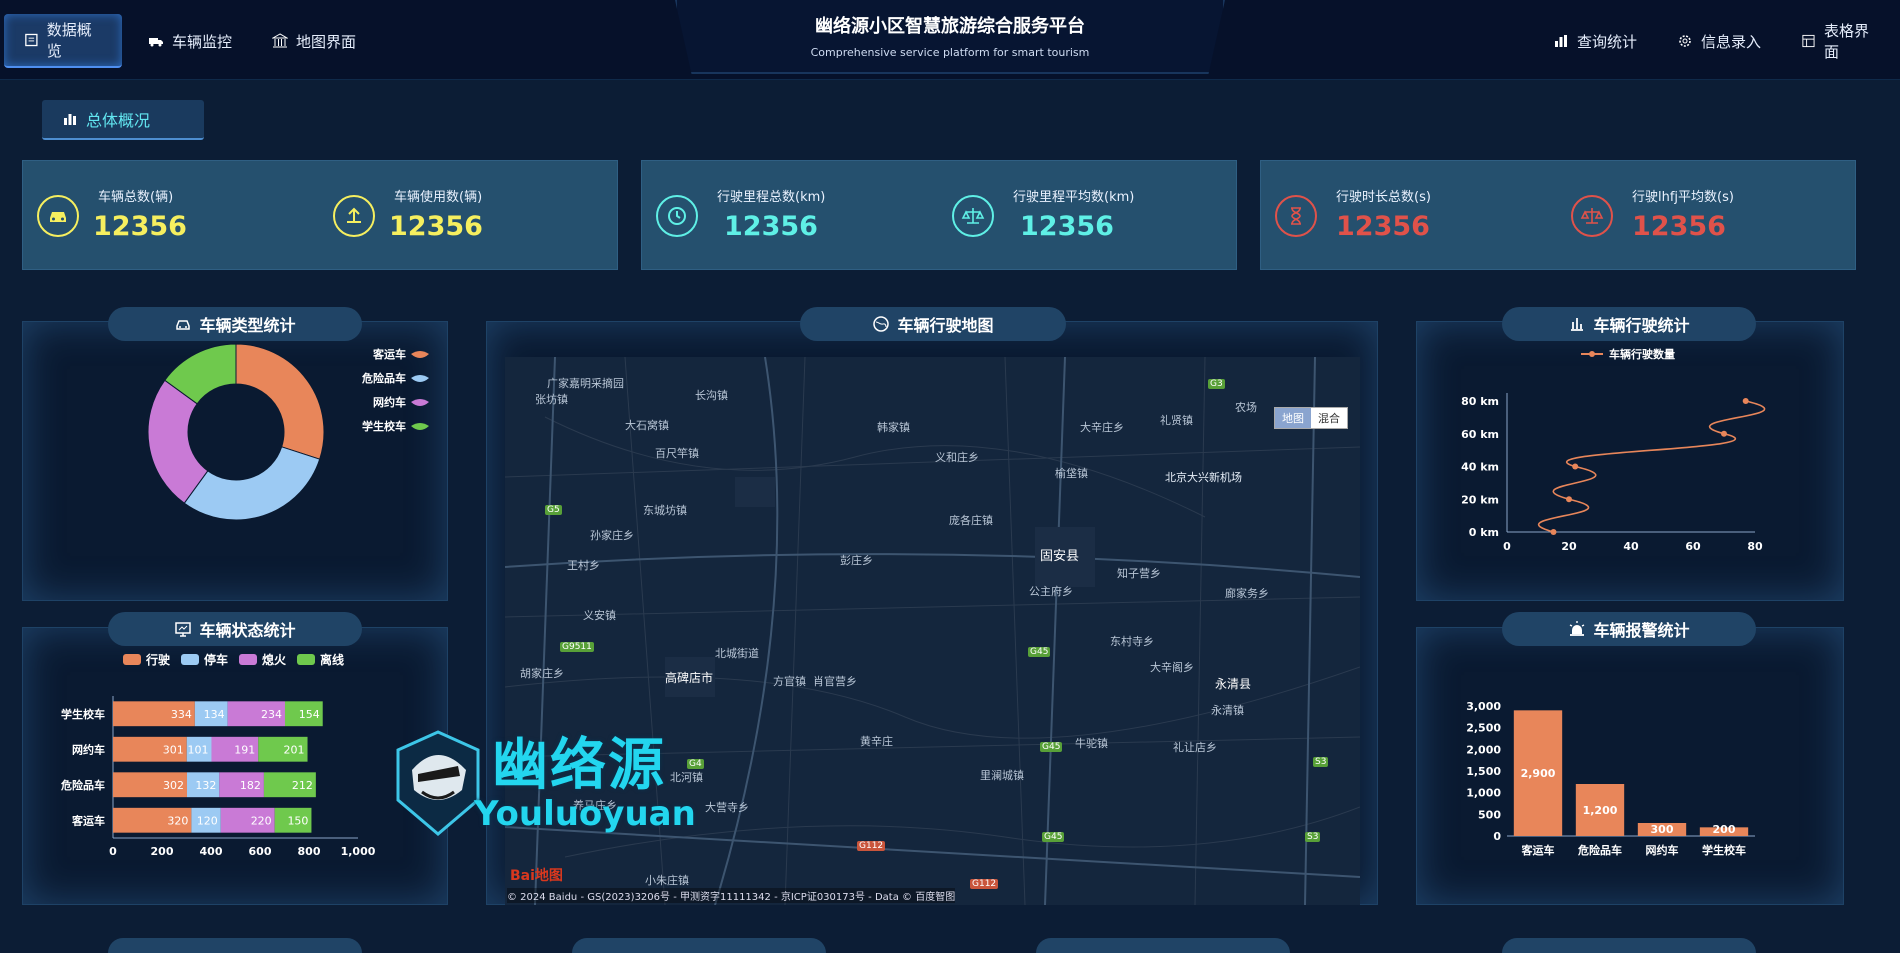  I want to click on nav-map-view: 地图界面, so click(314, 41).